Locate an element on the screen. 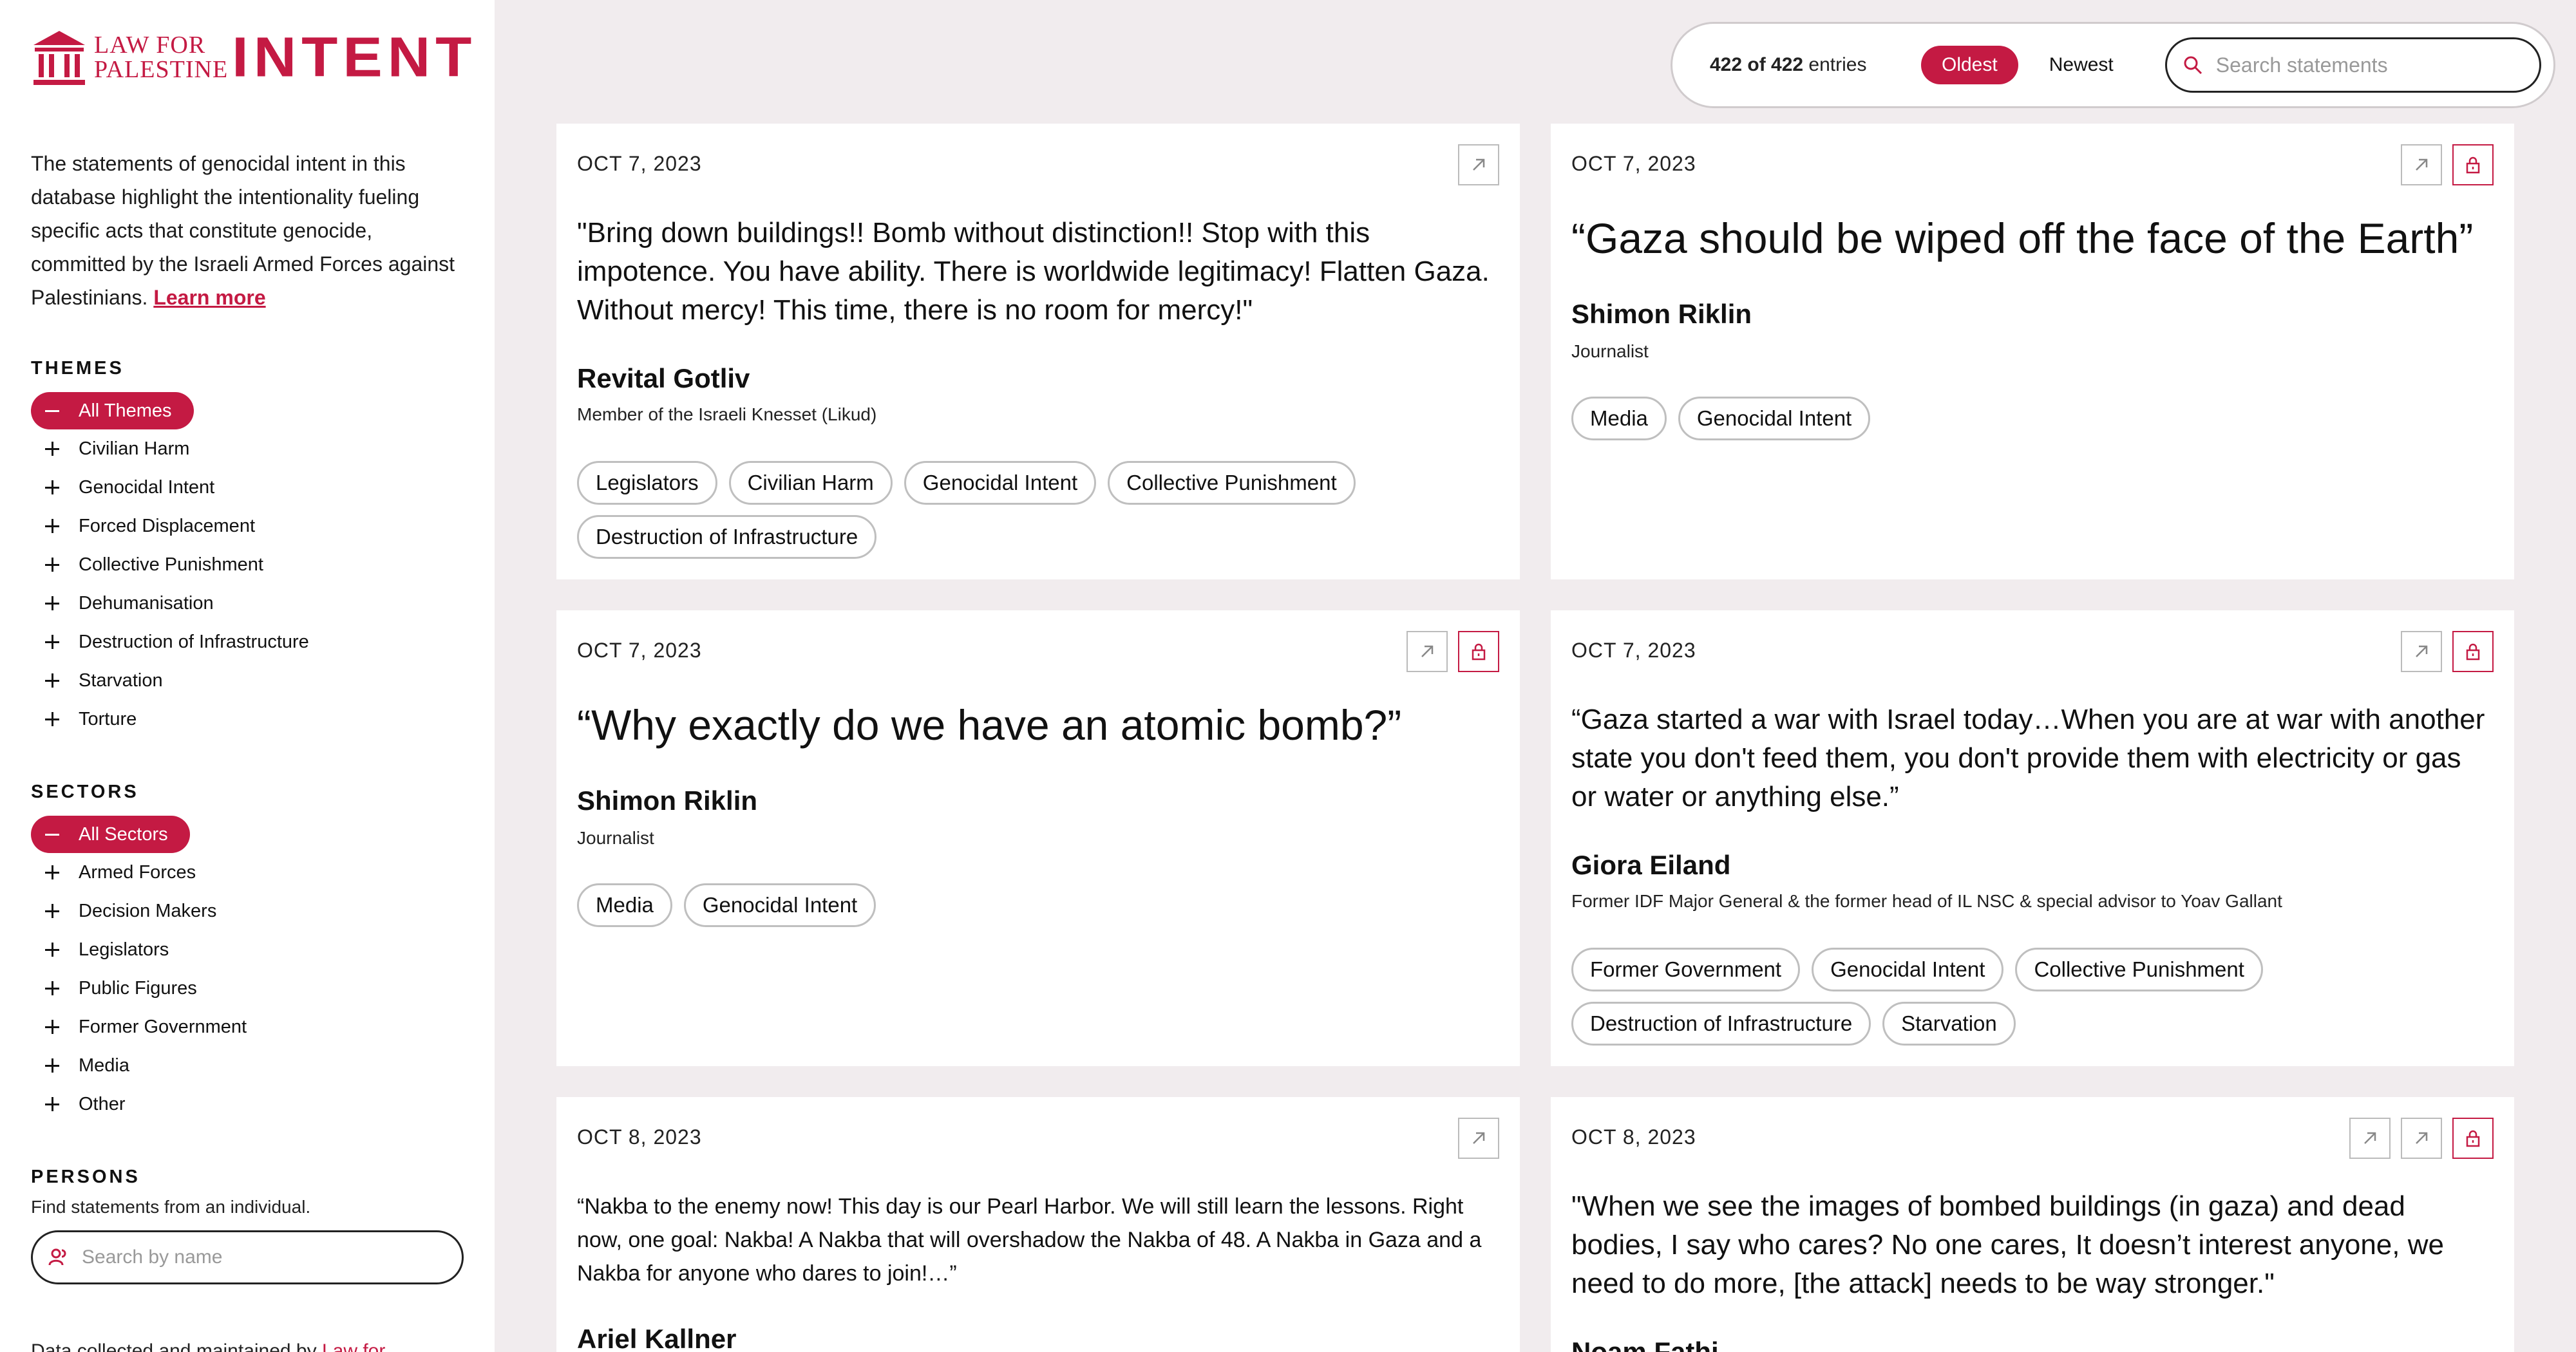  footer-link: Law for is located at coordinates (353, 1346).